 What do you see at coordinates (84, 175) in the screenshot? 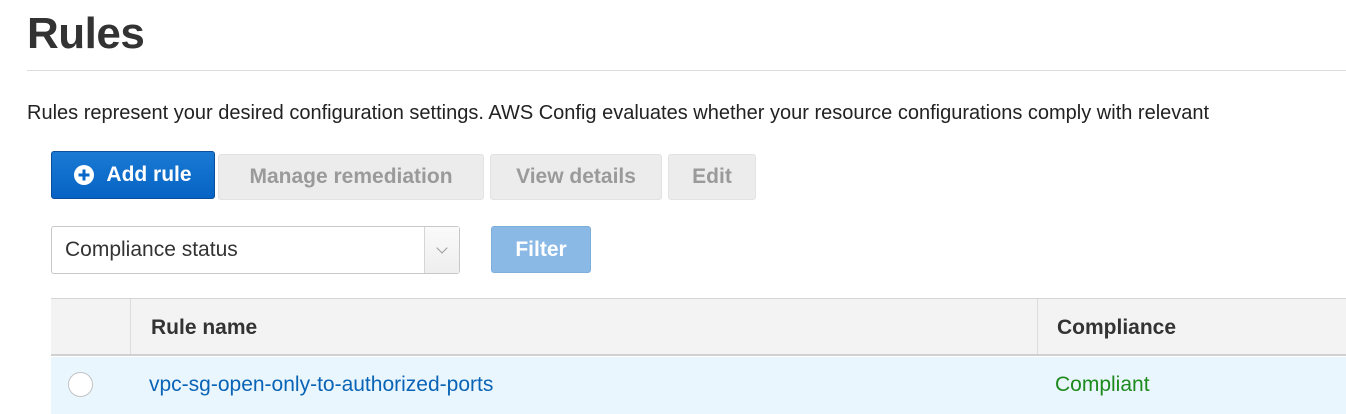
I see `plus-circle-icon` at bounding box center [84, 175].